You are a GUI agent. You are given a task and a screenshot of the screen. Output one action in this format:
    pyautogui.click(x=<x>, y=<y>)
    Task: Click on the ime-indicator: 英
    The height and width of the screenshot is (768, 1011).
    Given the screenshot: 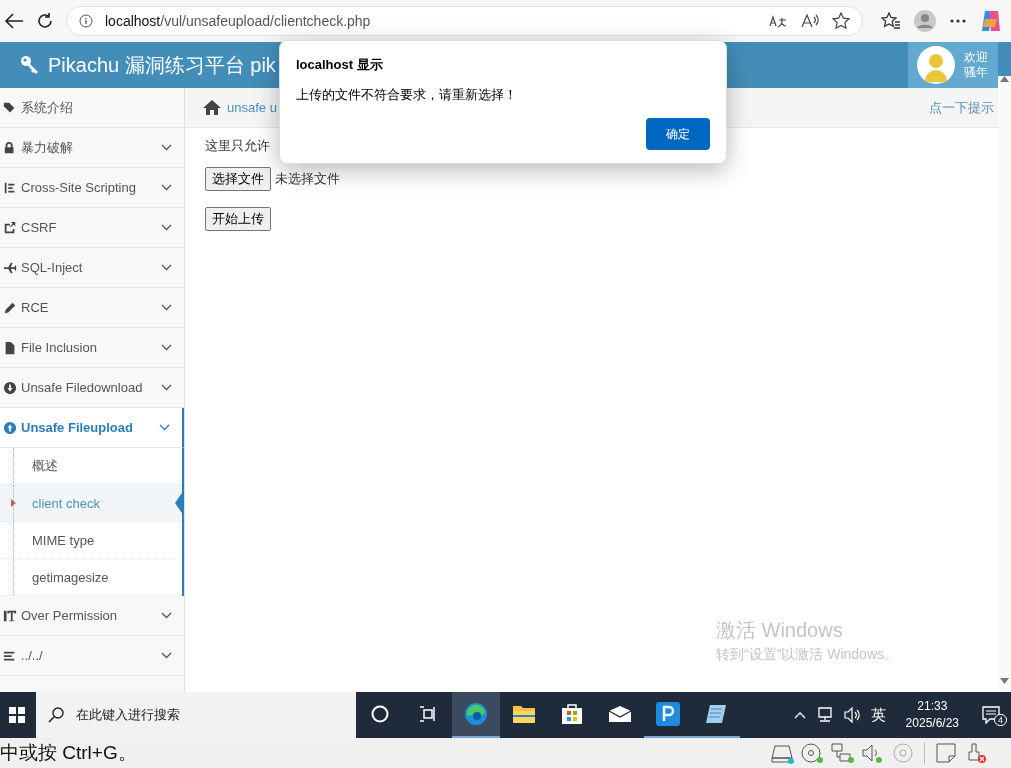 What is the action you would take?
    pyautogui.click(x=878, y=715)
    